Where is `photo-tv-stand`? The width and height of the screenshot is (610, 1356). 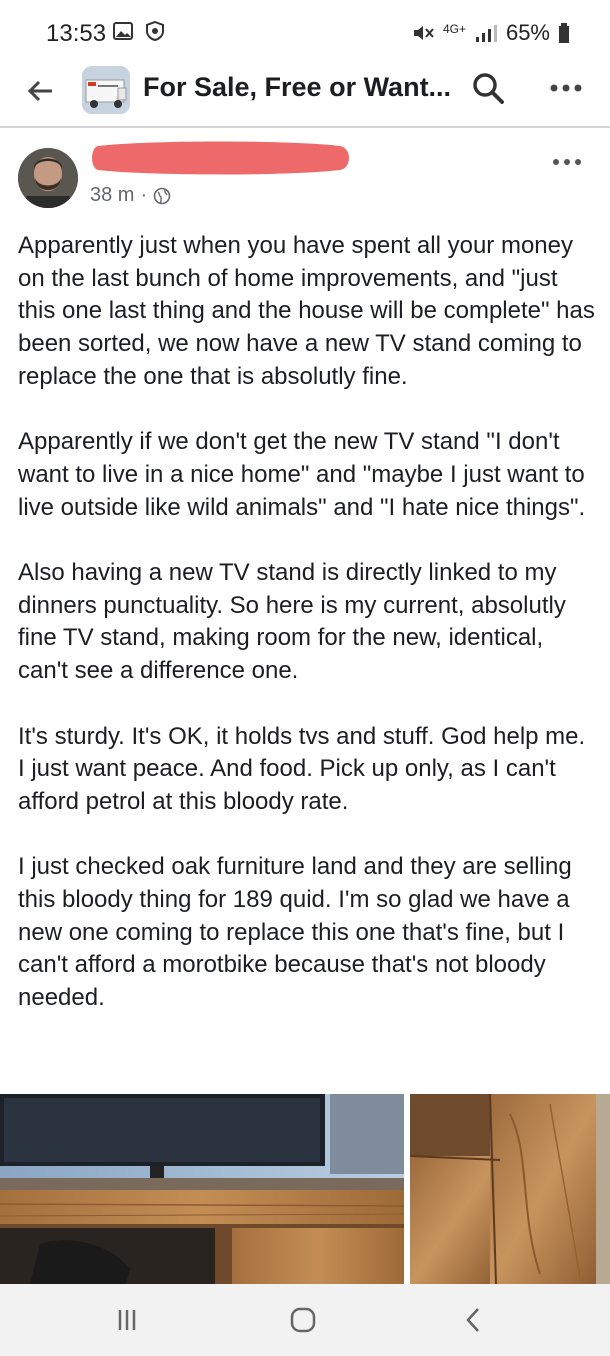
photo-tv-stand is located at coordinates (202, 1189).